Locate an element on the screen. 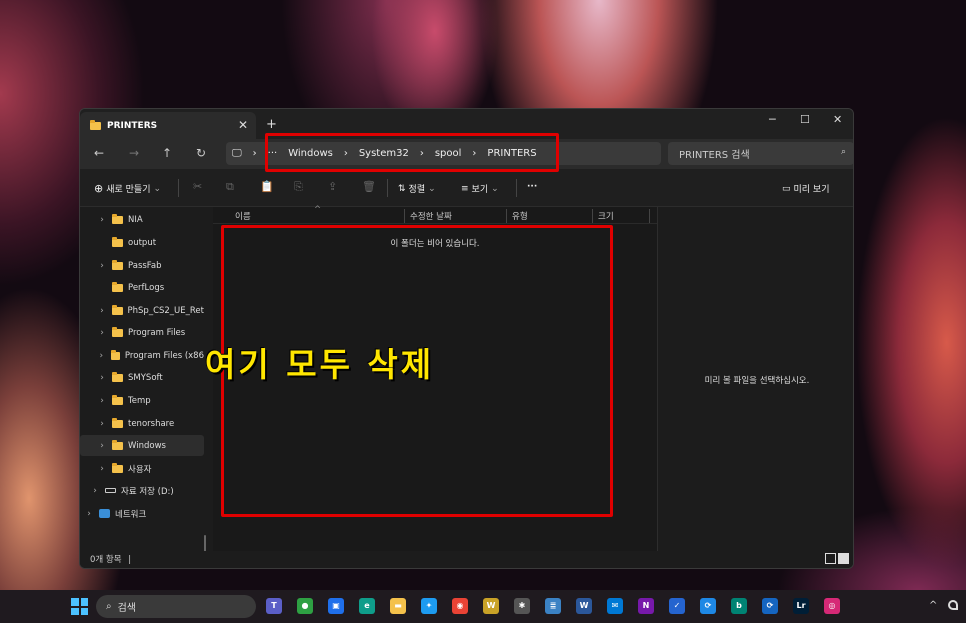 Image resolution: width=966 pixels, height=623 pixels. taskbar-app-gear-icon: ✱ is located at coordinates (522, 606).